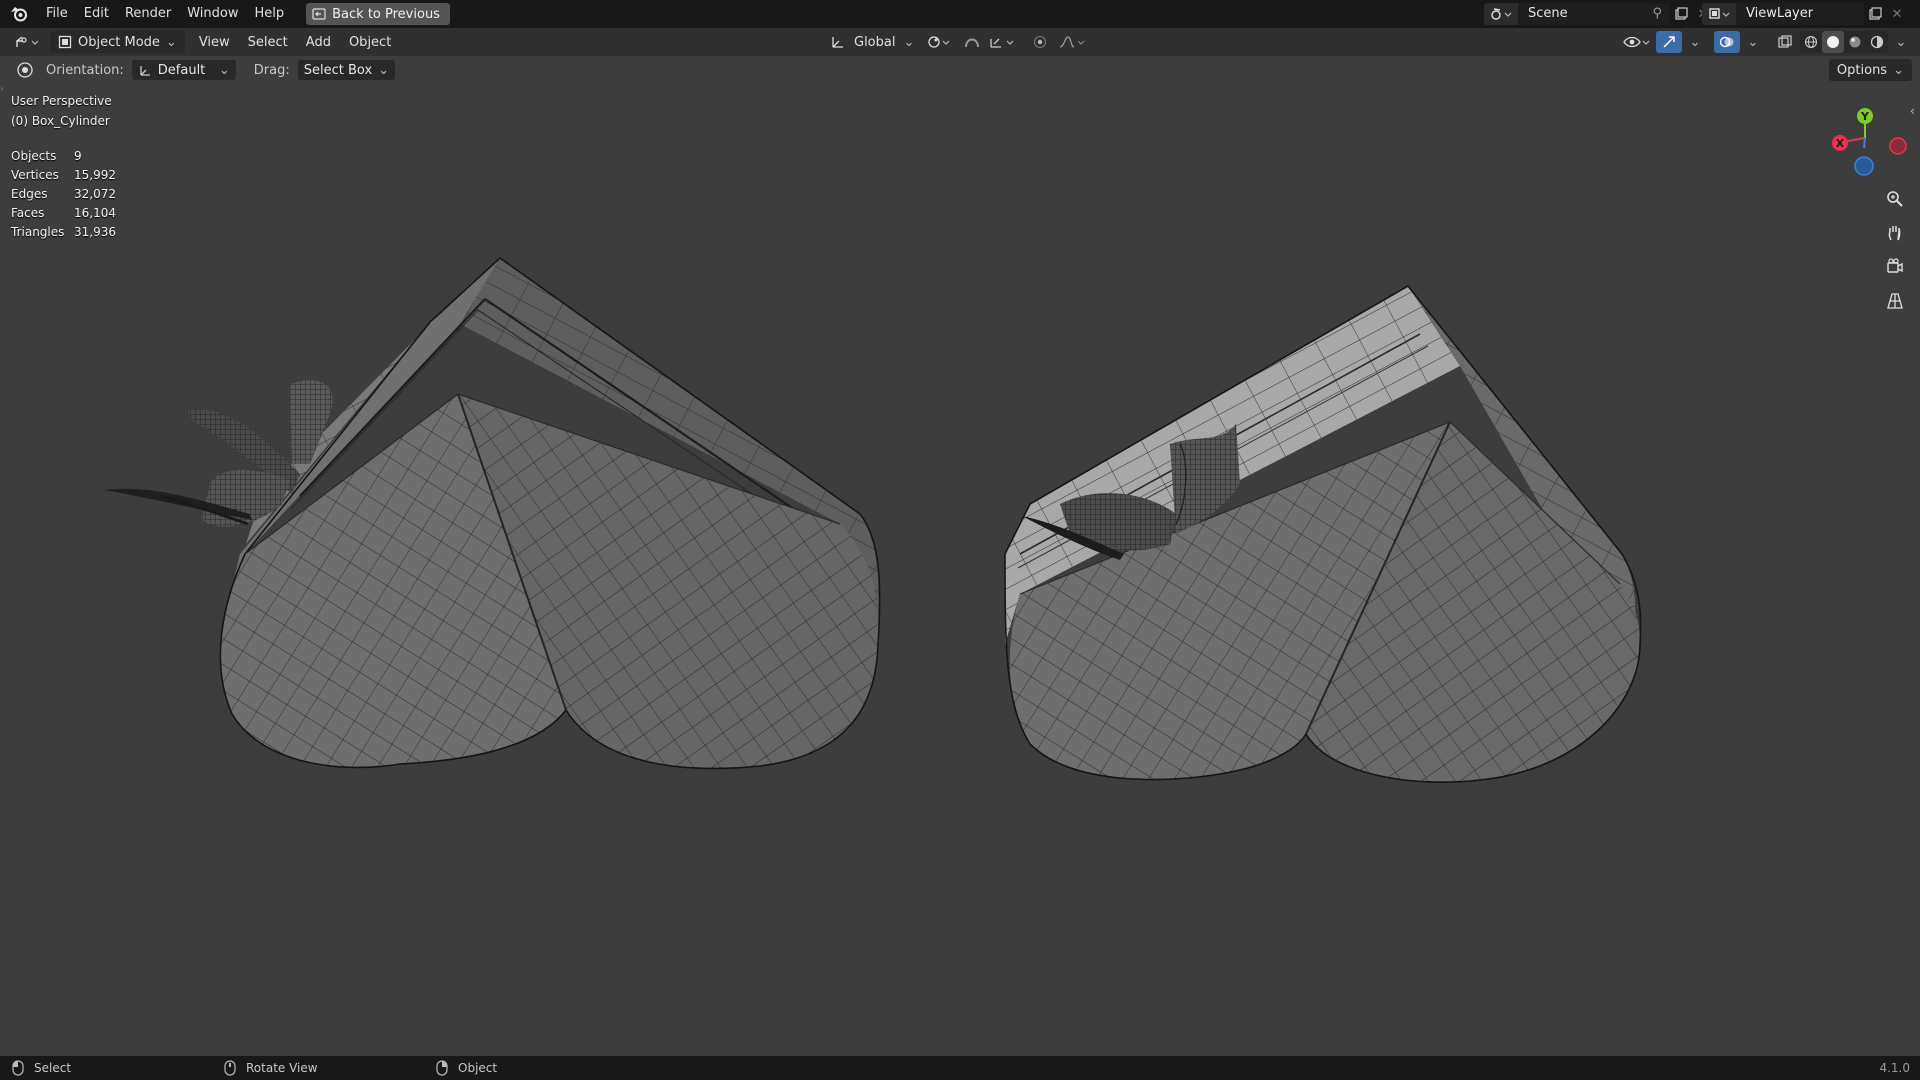 This screenshot has width=1920, height=1080. I want to click on zoom-icon, so click(1895, 199).